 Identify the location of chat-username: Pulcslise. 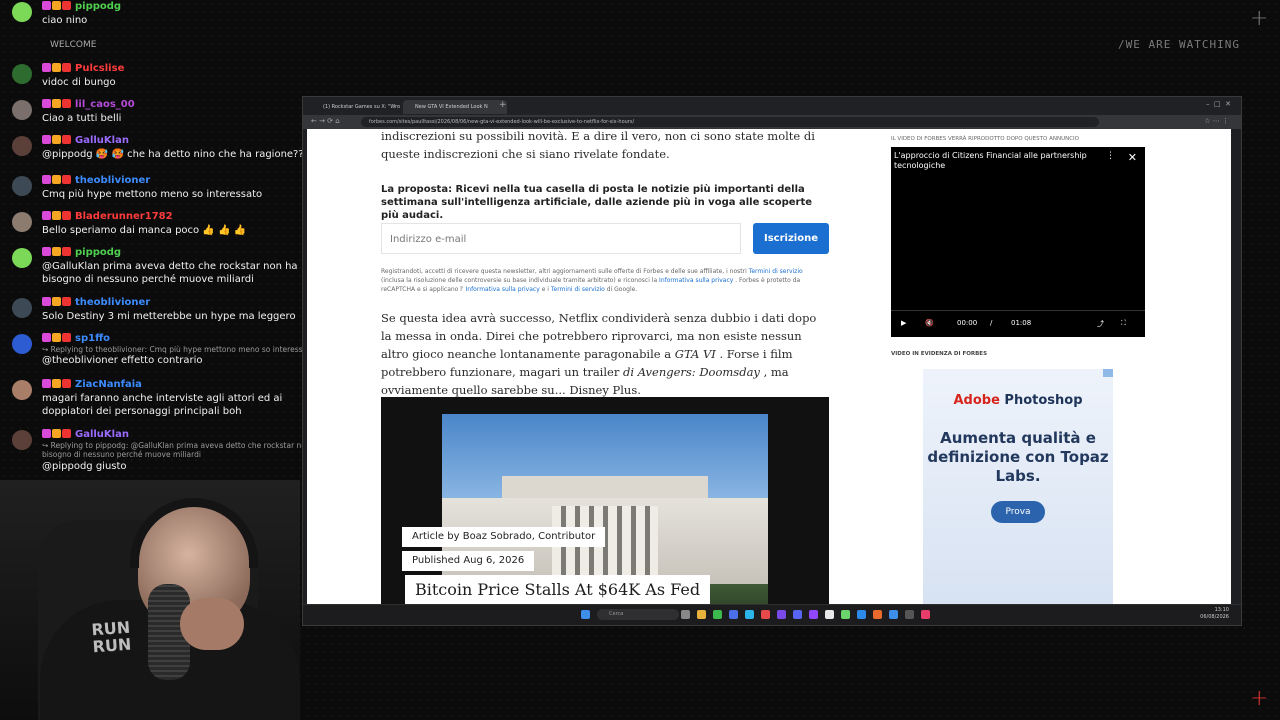
(99, 68).